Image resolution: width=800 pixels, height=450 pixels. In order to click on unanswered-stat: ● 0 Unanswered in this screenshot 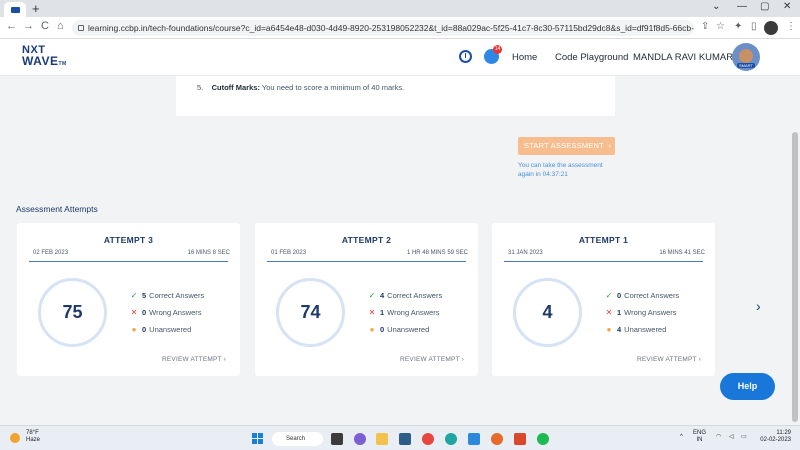, I will do `click(398, 329)`.